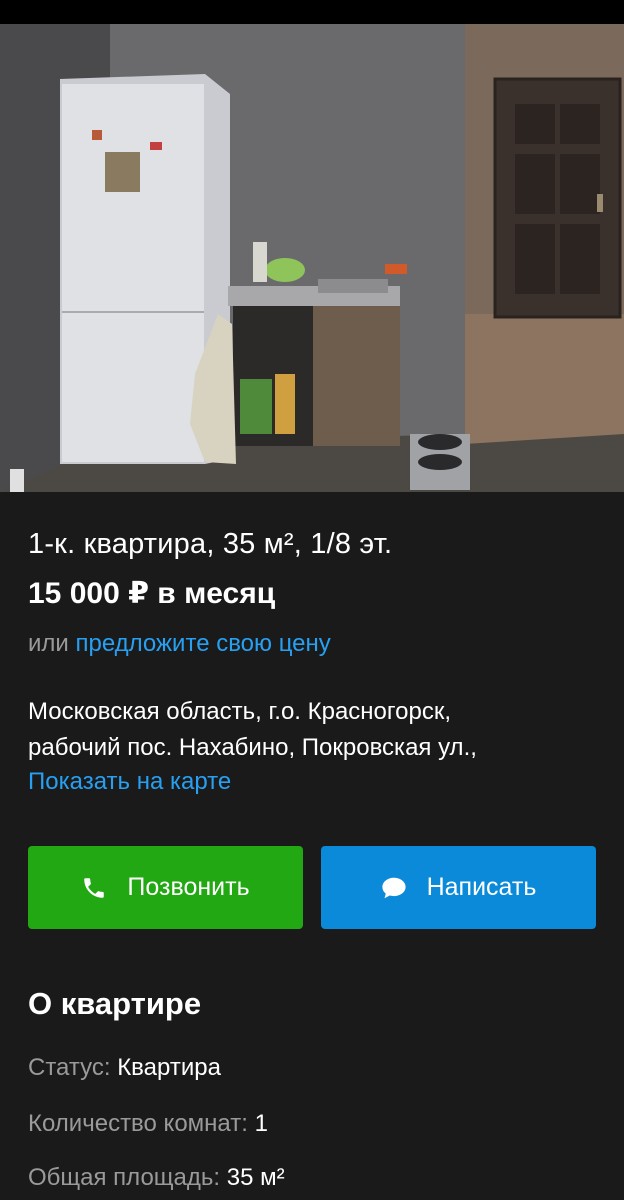 The height and width of the screenshot is (1200, 624). I want to click on offer-price-link: предложите свою цену, so click(202, 643).